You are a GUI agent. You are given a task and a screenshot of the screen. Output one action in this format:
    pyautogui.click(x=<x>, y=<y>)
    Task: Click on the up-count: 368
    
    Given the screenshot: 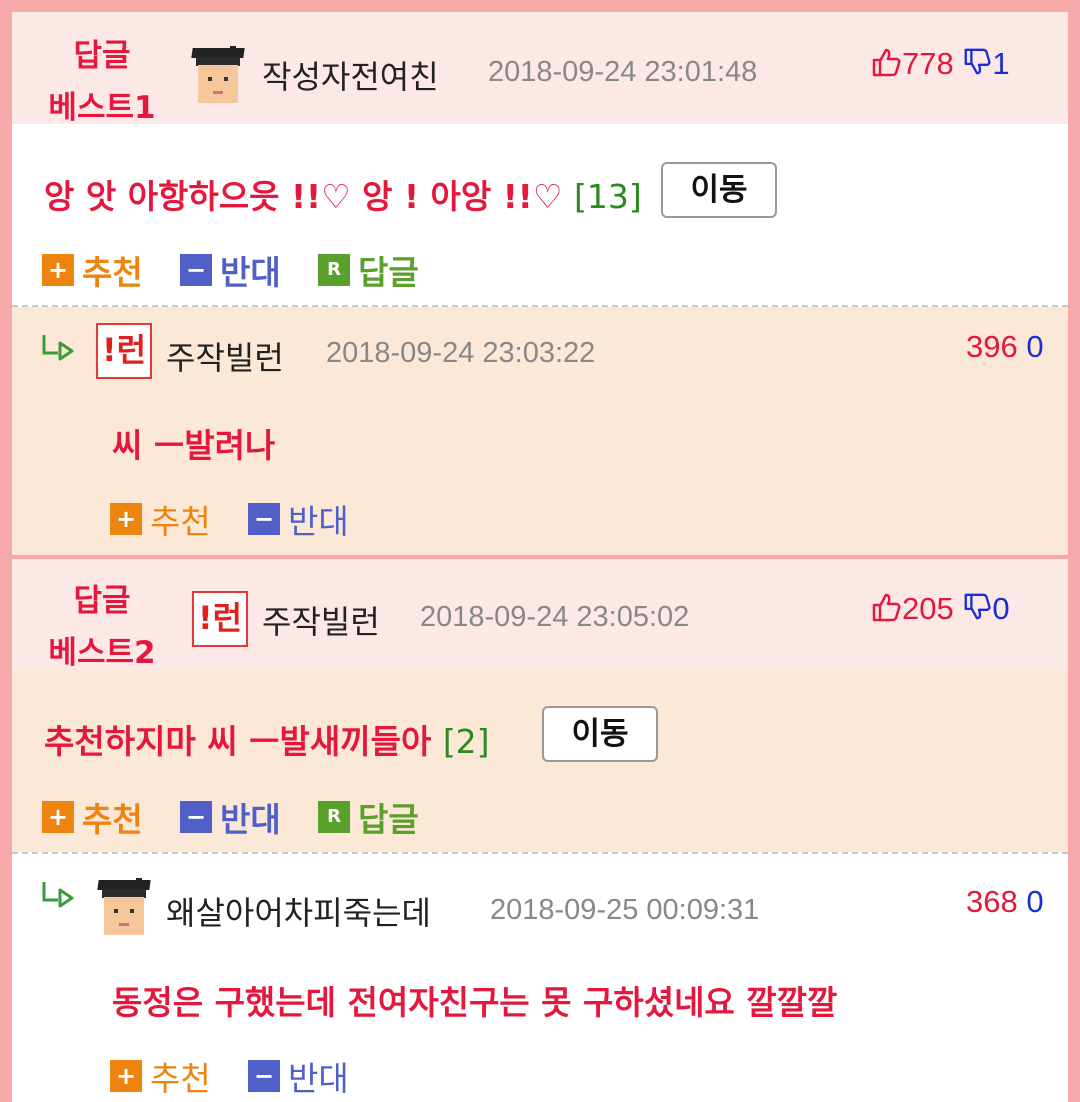 What is the action you would take?
    pyautogui.click(x=992, y=901)
    